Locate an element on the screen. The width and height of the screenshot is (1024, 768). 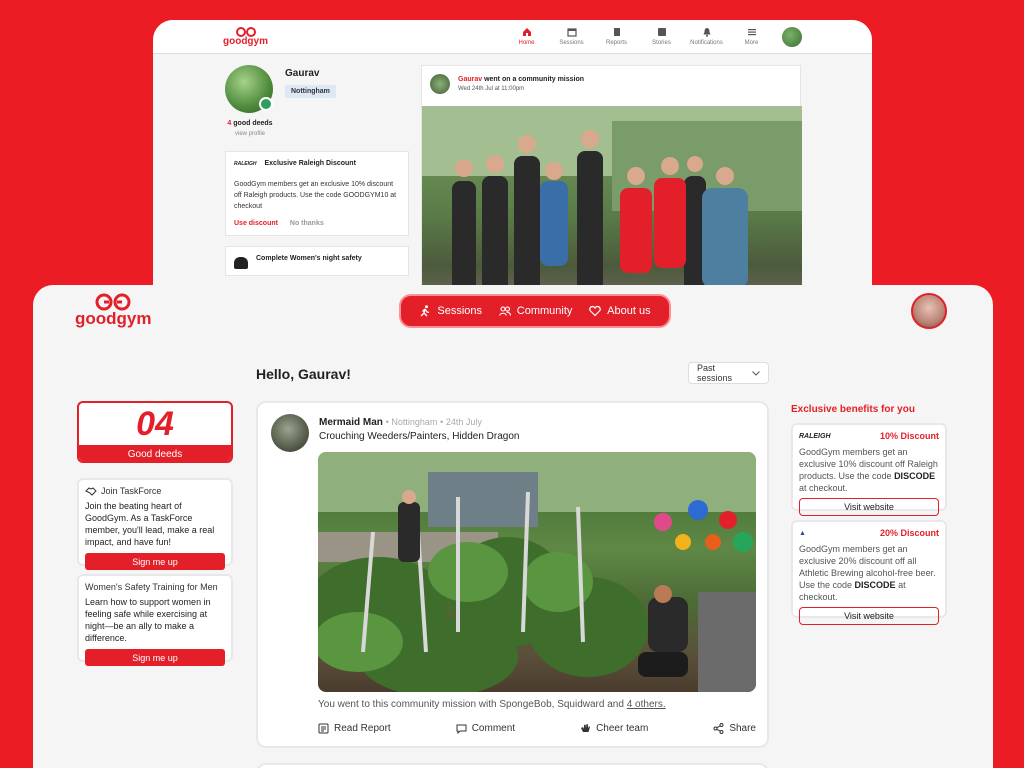
comment-label: Comment is located at coordinates (493, 728).